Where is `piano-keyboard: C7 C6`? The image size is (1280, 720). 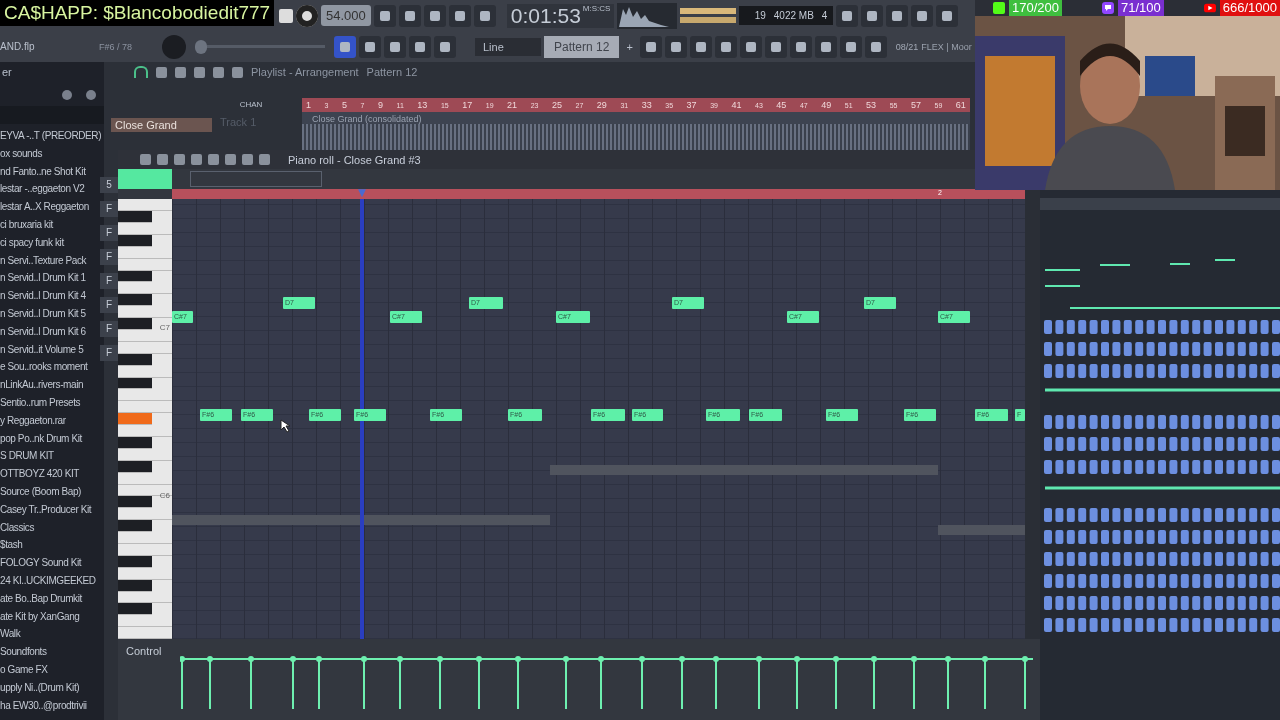 piano-keyboard: C7 C6 is located at coordinates (145, 419).